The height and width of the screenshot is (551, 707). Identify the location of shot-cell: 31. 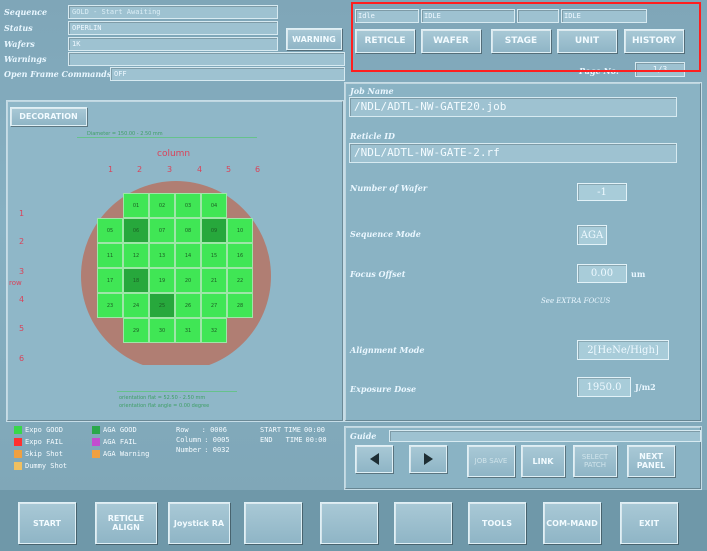
(188, 330).